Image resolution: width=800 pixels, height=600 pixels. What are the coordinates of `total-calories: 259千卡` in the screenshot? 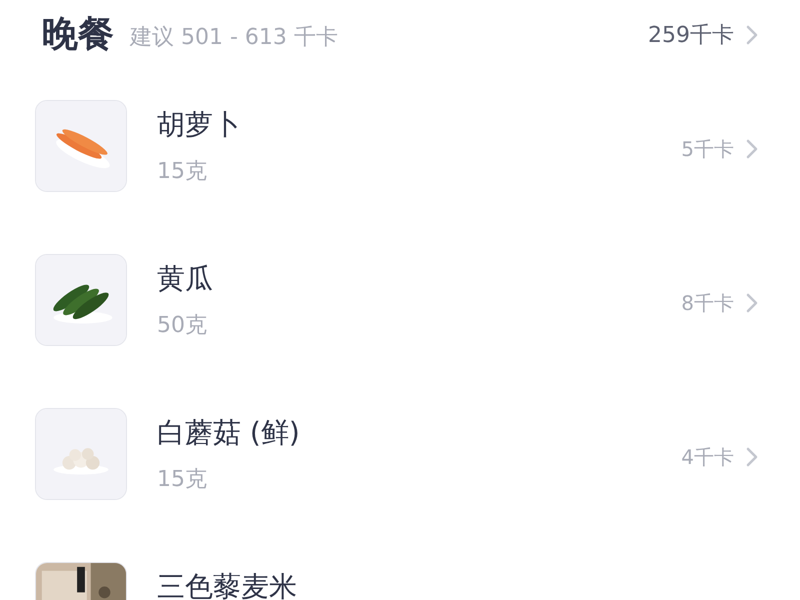 It's located at (691, 36).